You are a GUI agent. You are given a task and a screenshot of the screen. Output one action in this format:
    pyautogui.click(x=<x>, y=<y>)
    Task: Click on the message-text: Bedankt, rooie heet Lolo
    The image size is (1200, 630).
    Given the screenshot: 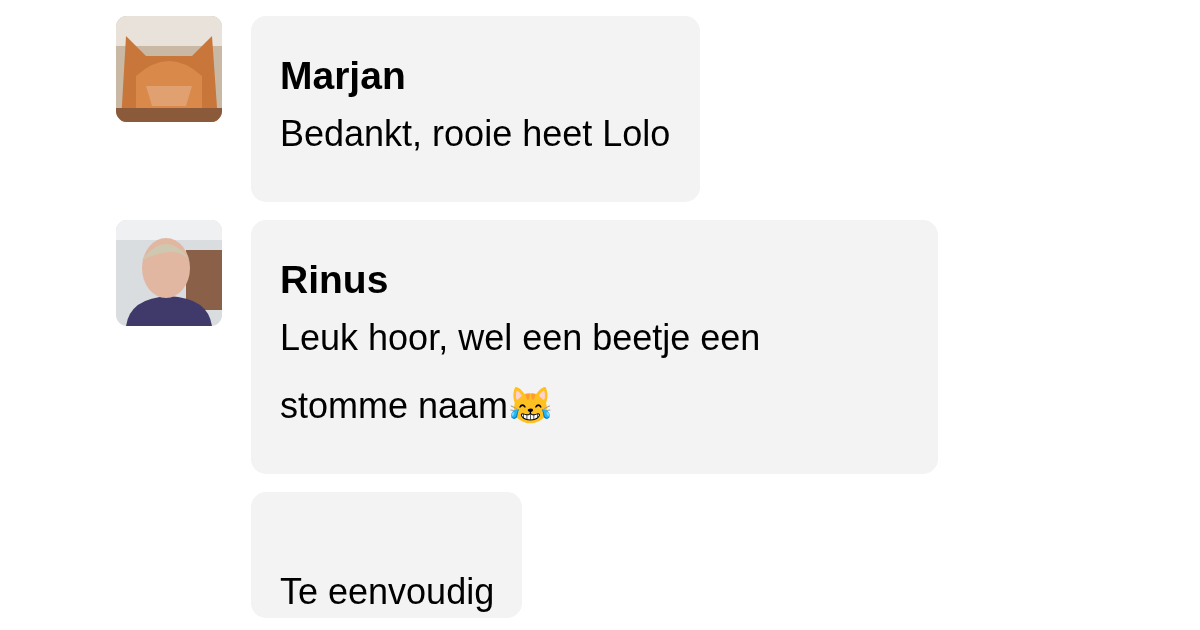 What is the action you would take?
    pyautogui.click(x=475, y=134)
    